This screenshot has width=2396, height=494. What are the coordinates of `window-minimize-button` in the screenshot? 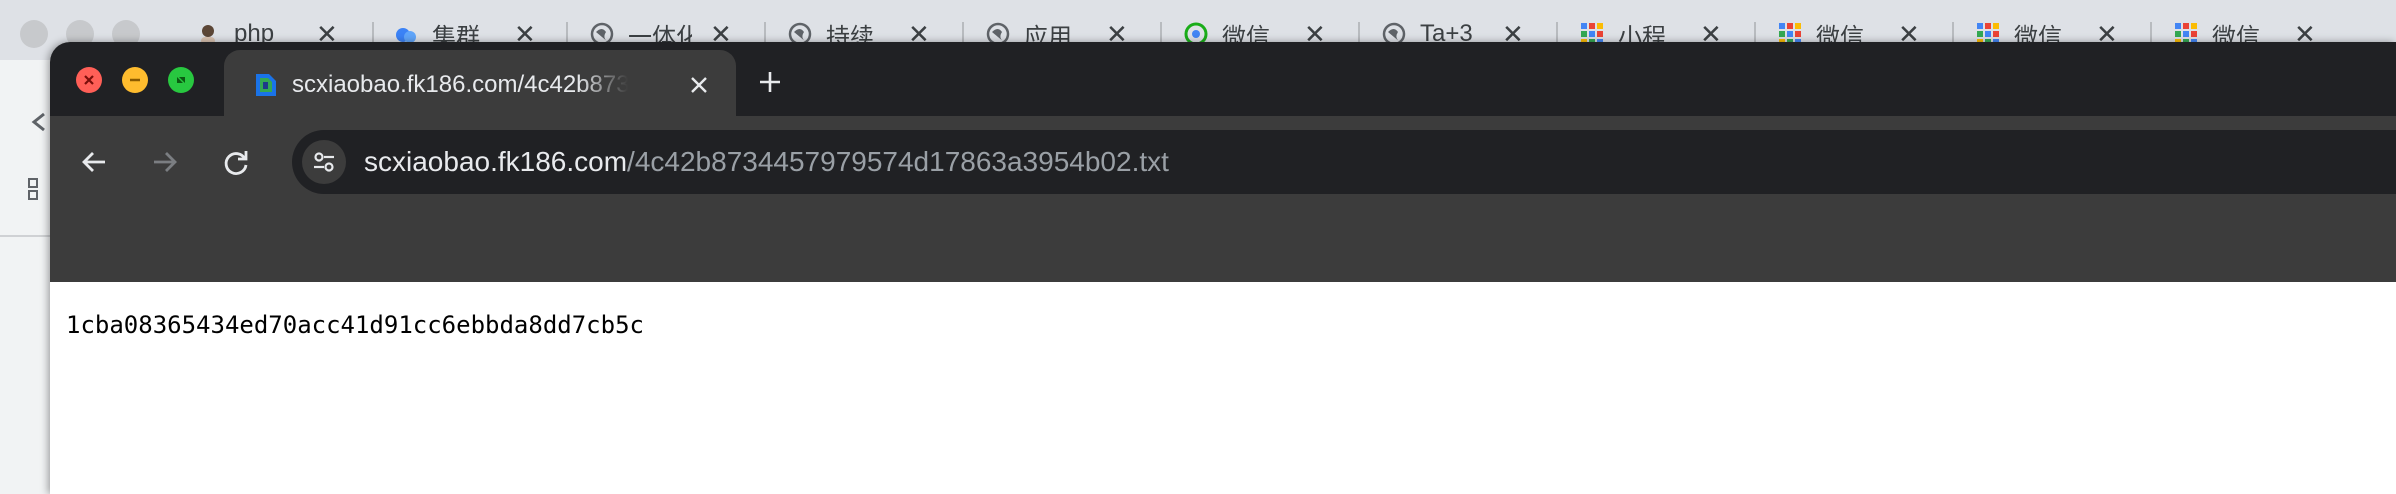 It's located at (135, 80).